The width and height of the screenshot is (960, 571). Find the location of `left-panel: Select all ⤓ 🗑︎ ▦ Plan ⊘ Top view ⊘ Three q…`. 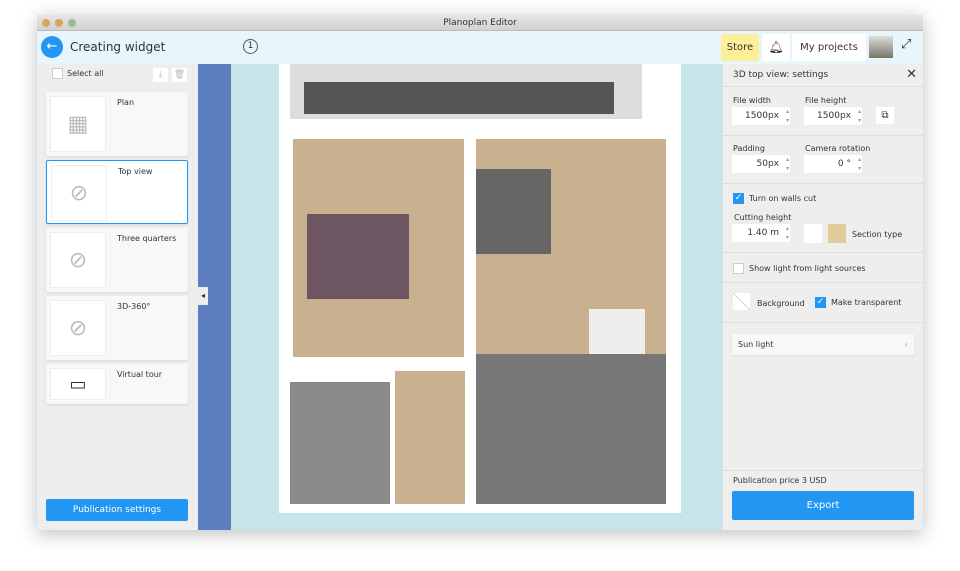

left-panel: Select all ⤓ 🗑︎ ▦ Plan ⊘ Top view ⊘ Three q… is located at coordinates (117, 297).